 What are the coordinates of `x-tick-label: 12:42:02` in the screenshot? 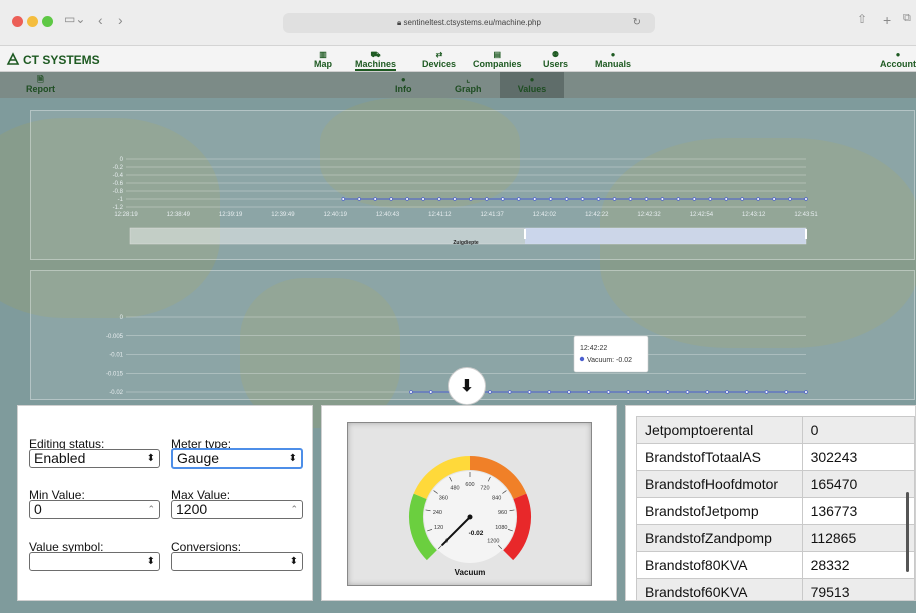 It's located at (545, 215).